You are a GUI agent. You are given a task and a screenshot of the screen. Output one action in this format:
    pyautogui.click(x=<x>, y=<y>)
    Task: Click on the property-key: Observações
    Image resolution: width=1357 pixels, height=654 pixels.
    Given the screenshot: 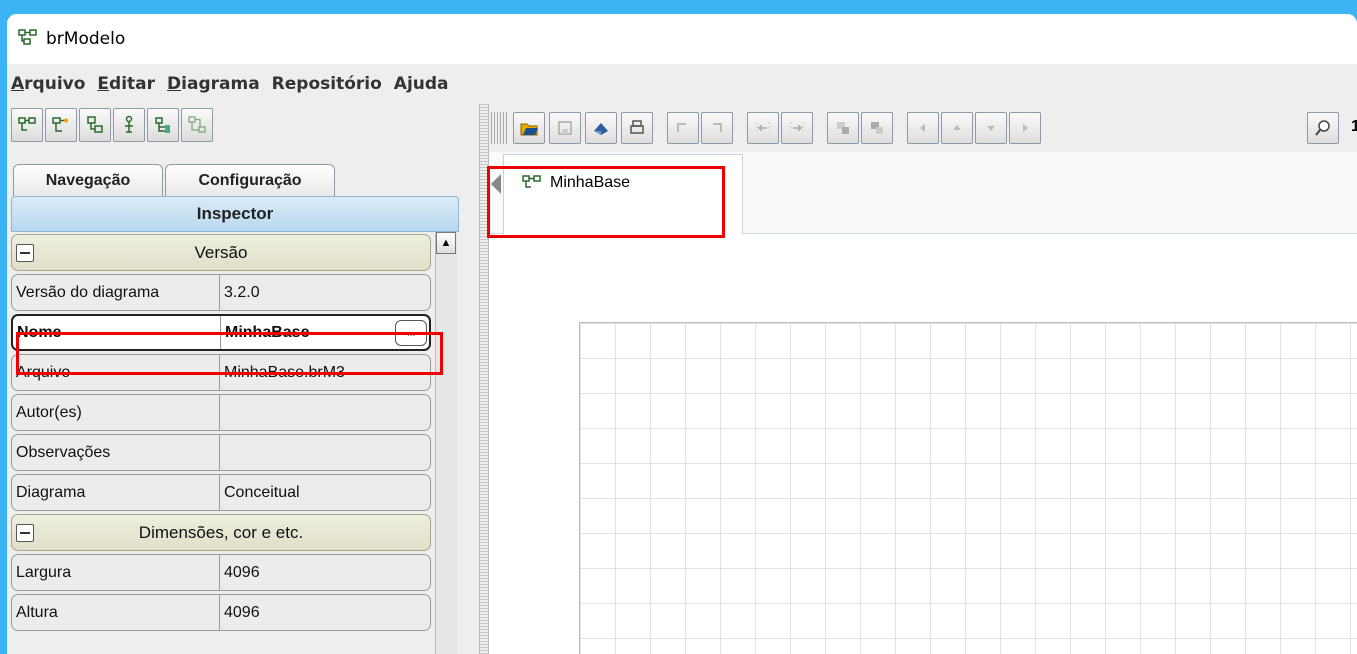 What is the action you would take?
    pyautogui.click(x=117, y=452)
    